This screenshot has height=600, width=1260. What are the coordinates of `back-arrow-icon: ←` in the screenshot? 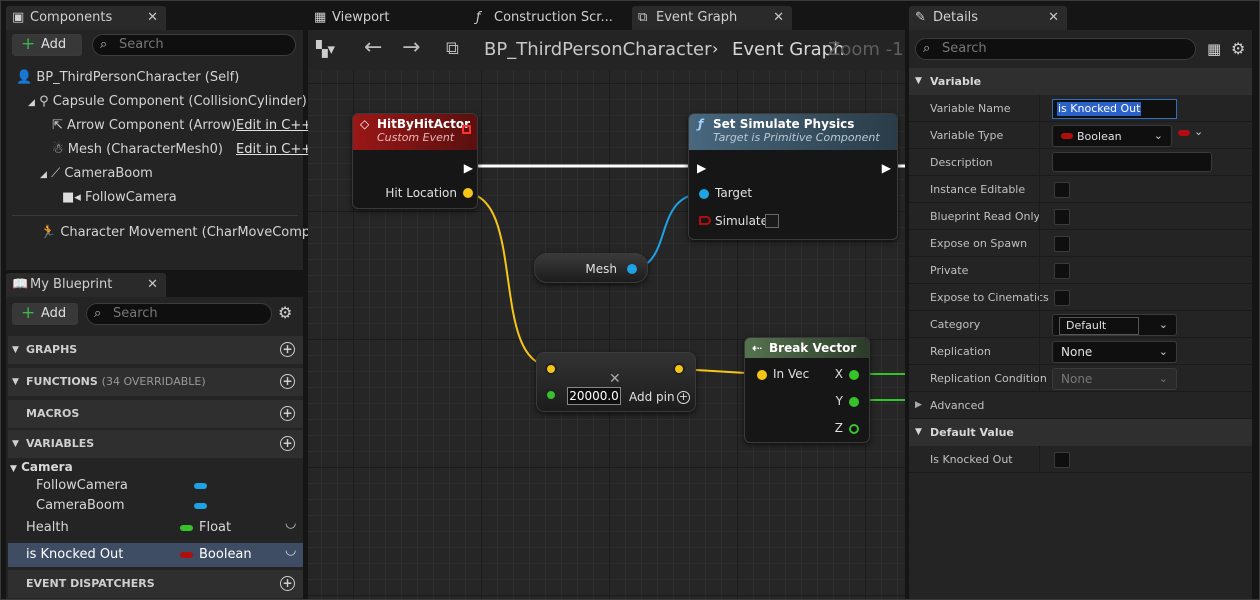 It's located at (373, 47).